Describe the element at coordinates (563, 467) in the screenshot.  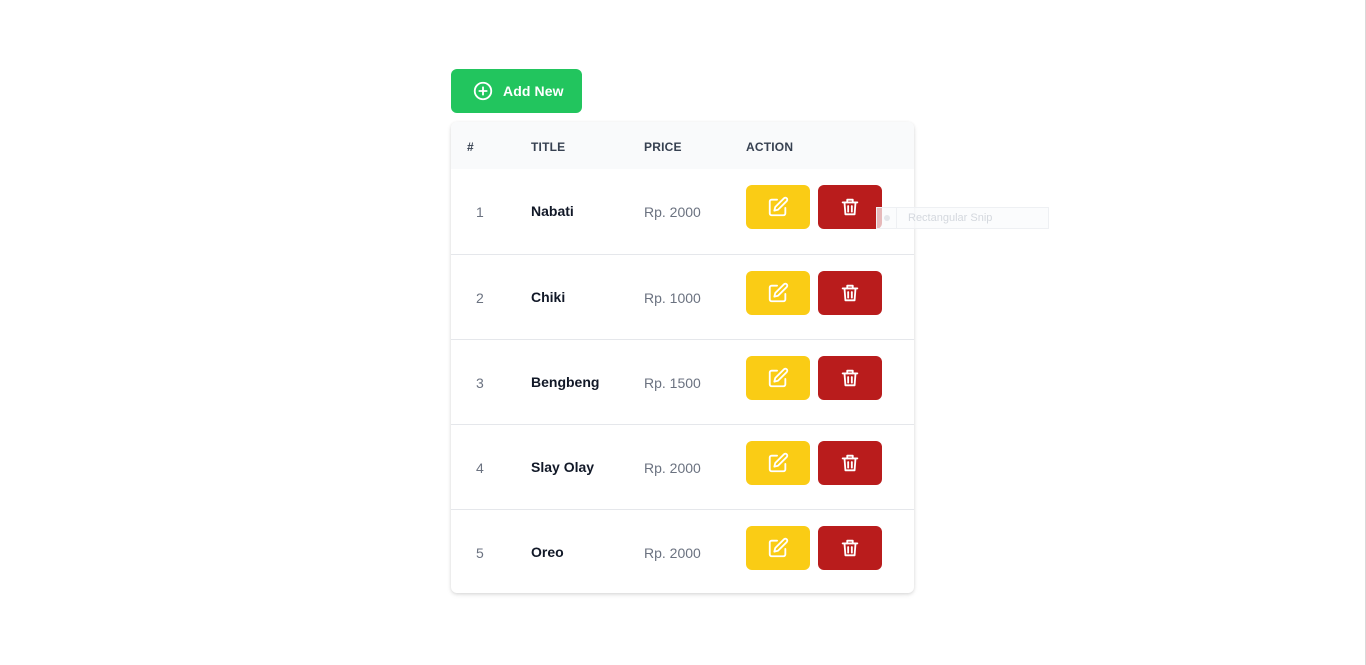
I see `row-title: Slay Olay` at that location.